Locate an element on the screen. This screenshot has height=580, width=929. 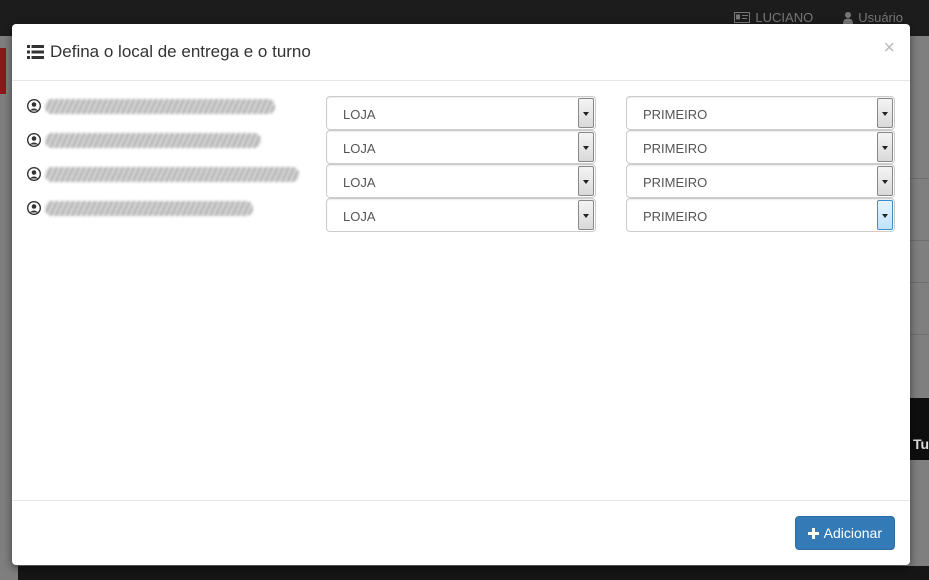
table-header-fragment: Tur is located at coordinates (918, 429).